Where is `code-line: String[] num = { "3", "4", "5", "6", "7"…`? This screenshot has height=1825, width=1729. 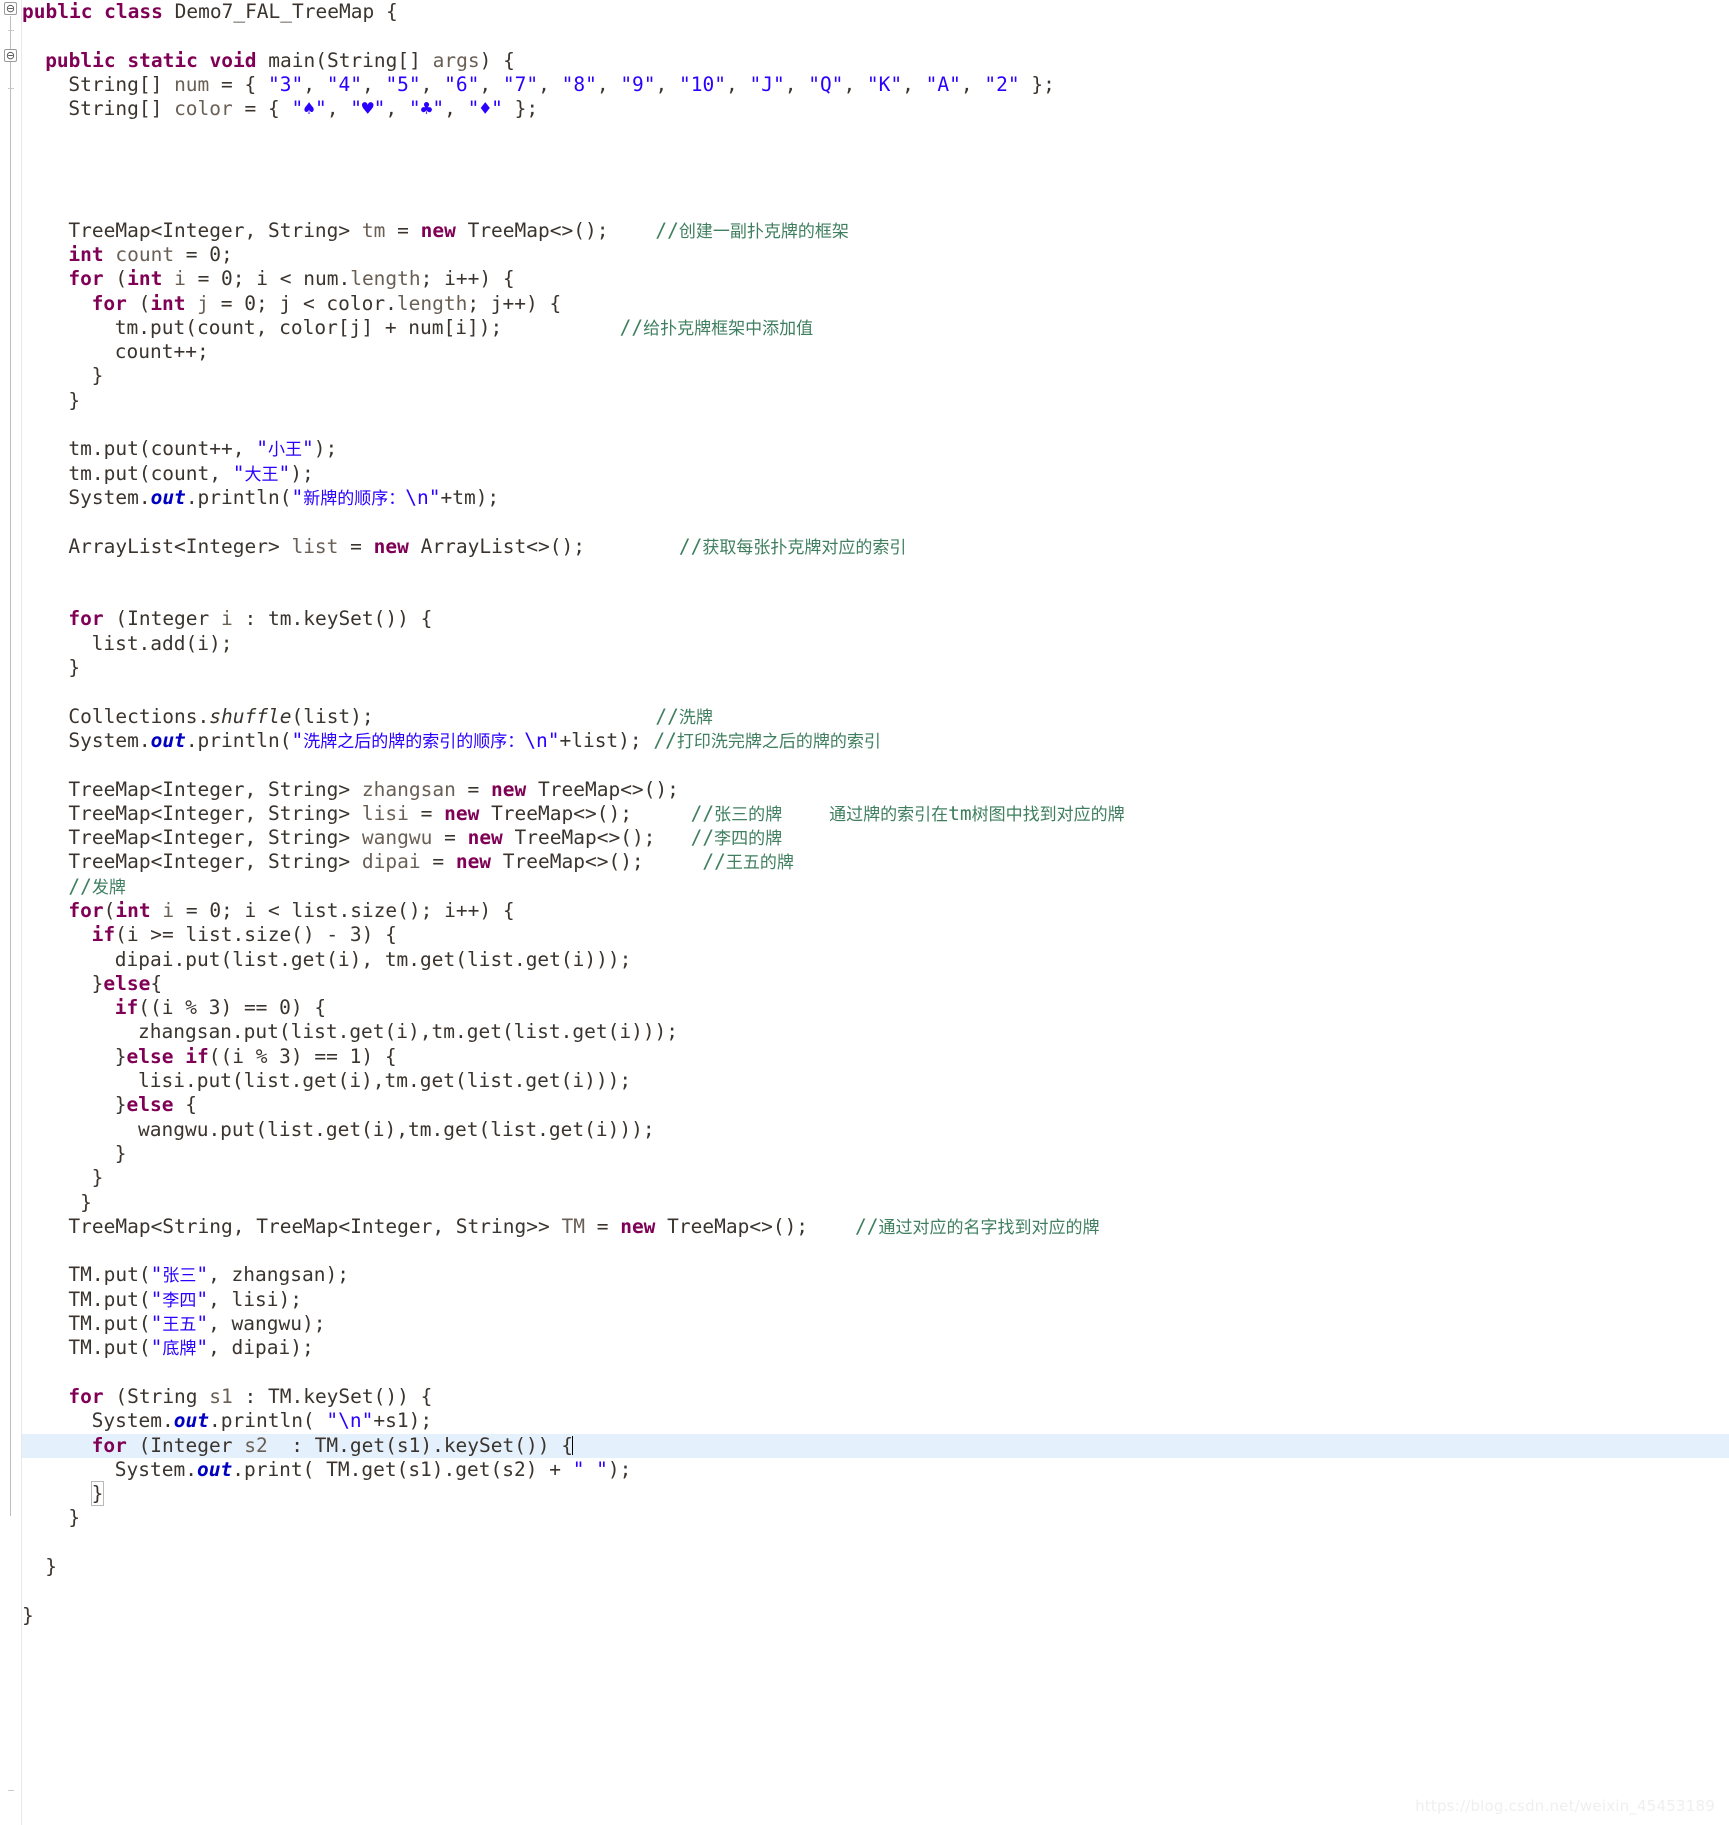
code-line: String[] num = { "3", "4", "5", "6", "7"… is located at coordinates (875, 85).